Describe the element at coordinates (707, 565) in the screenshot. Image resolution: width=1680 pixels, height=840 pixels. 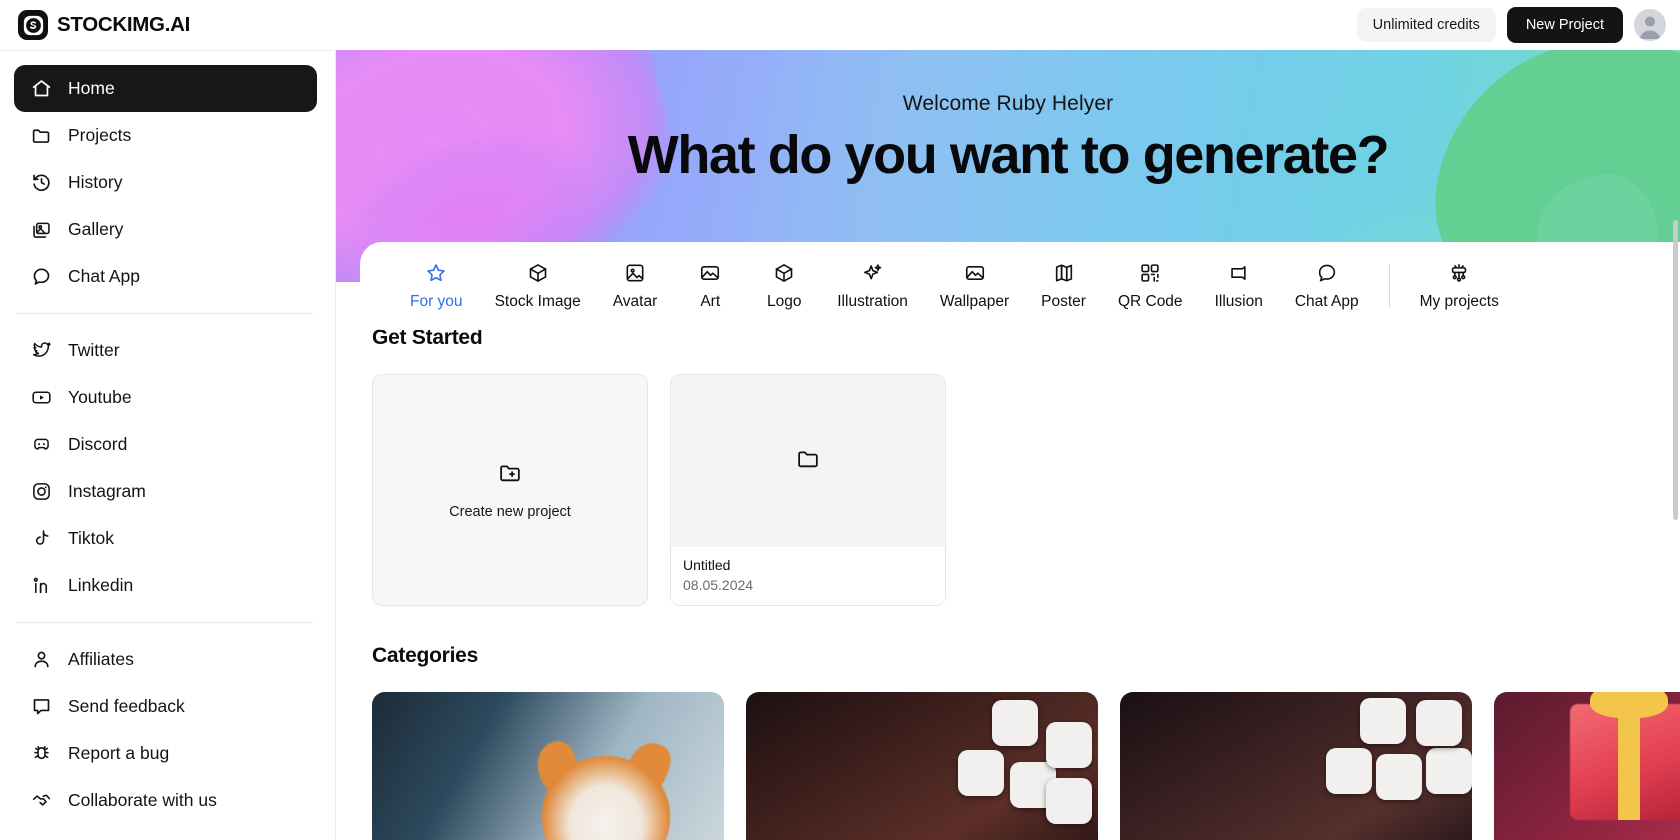
I see `project-name: Untitled` at that location.